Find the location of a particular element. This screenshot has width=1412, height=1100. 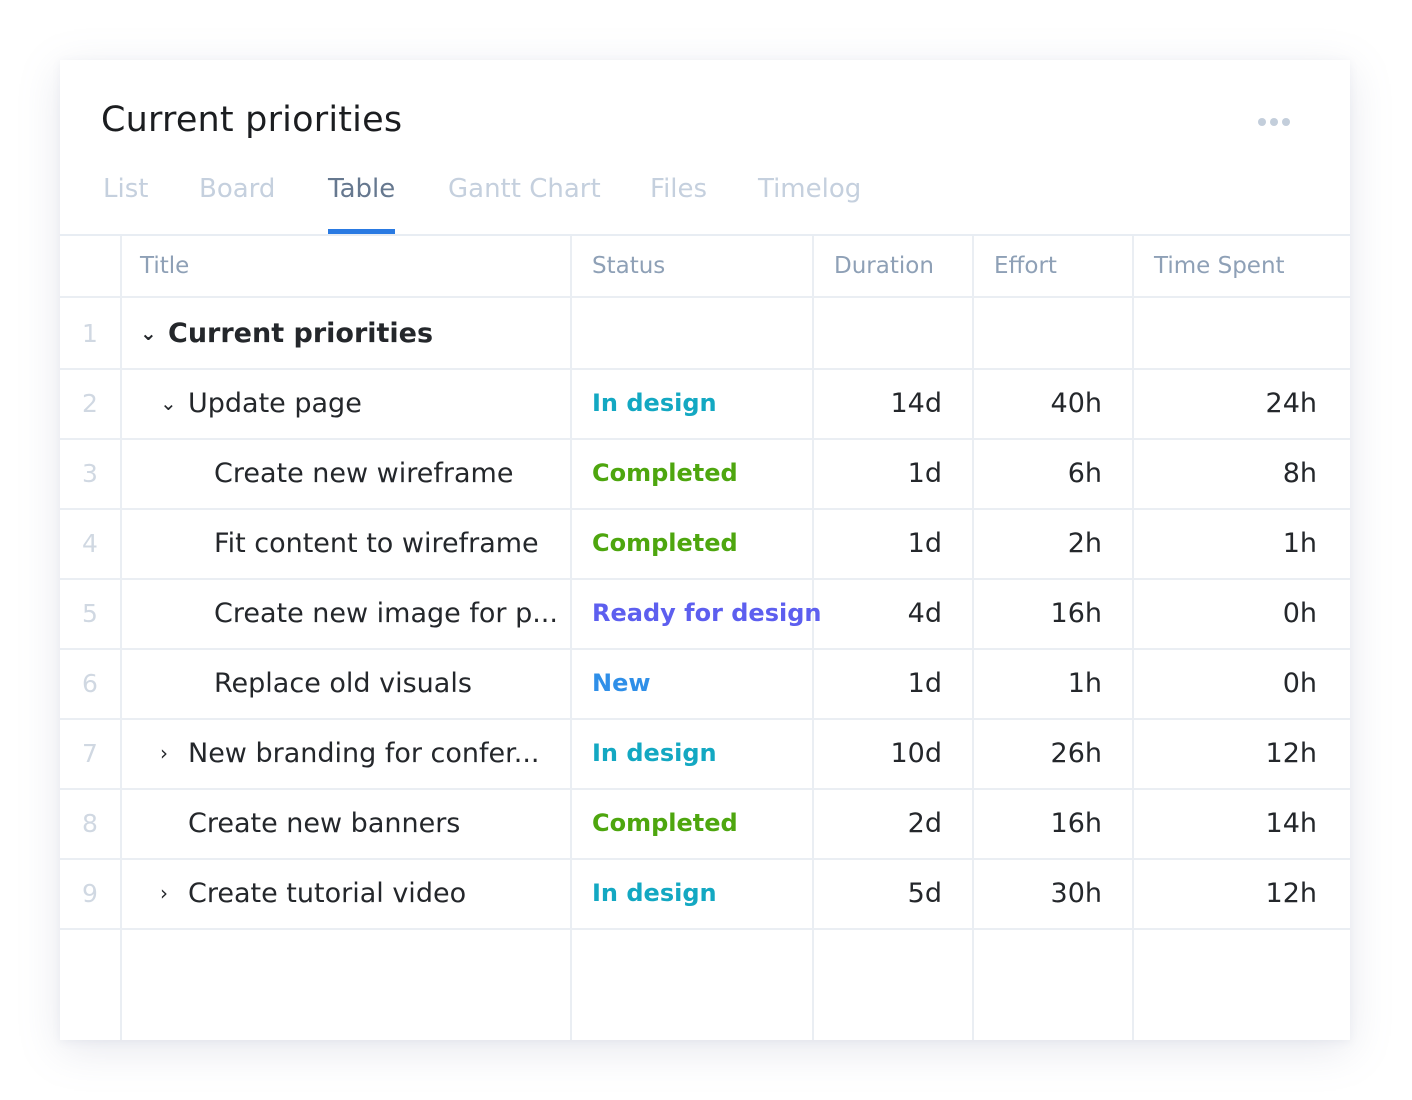

duration-cell: 10d is located at coordinates (877, 753).